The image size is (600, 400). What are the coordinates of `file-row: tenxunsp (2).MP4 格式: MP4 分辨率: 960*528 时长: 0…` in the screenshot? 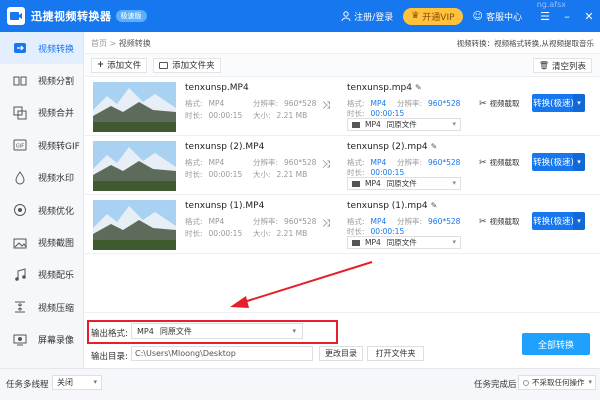 It's located at (342, 166).